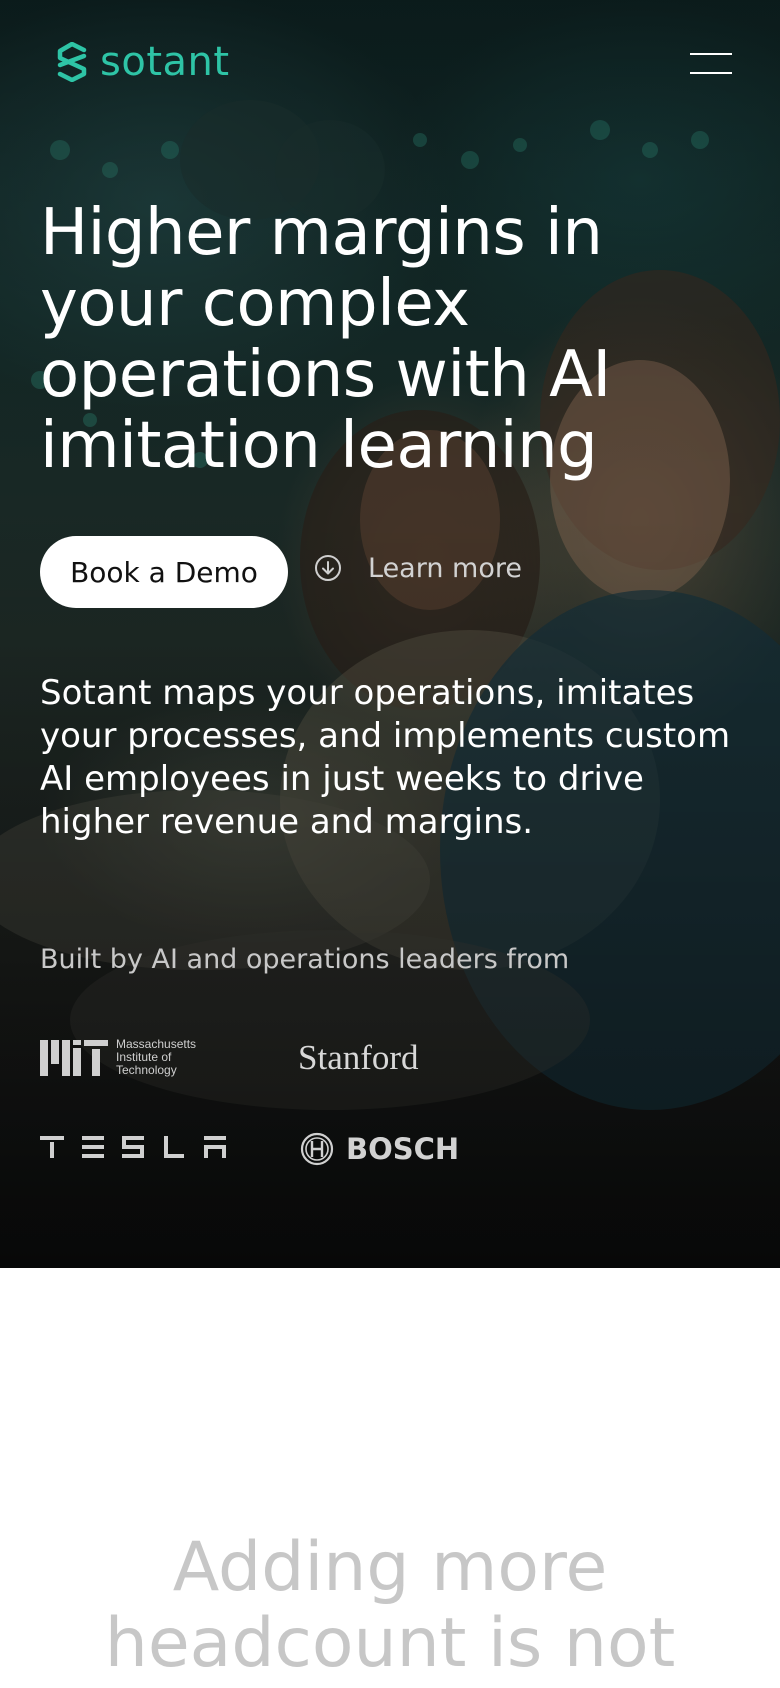 The height and width of the screenshot is (1688, 780). I want to click on hamburger-menu-icon, so click(711, 63).